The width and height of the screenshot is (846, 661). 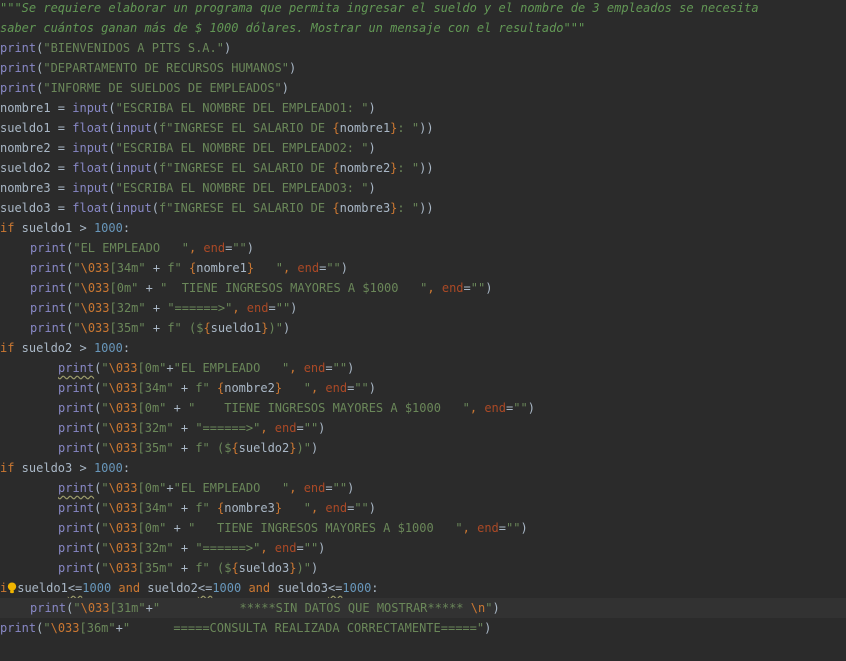 I want to click on code-token: sueldo2 =, so click(x=36, y=168).